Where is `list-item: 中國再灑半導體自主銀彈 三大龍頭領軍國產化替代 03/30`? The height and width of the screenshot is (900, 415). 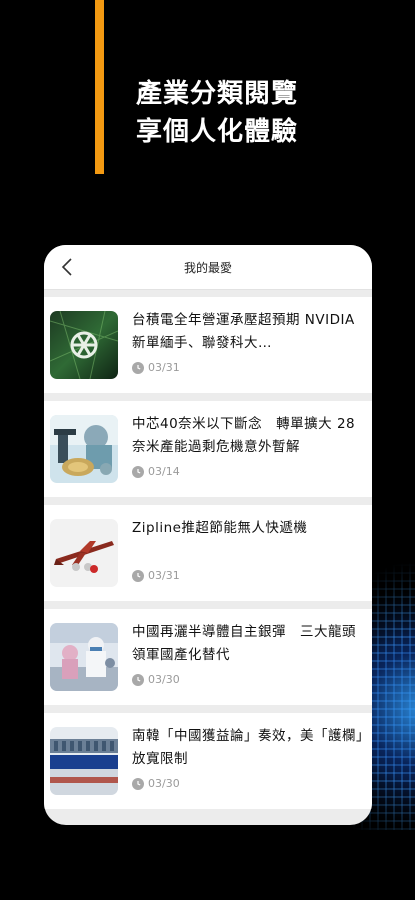
list-item: 中國再灑半導體自主銀彈 三大龍頭領軍國產化替代 03/30 is located at coordinates (208, 657).